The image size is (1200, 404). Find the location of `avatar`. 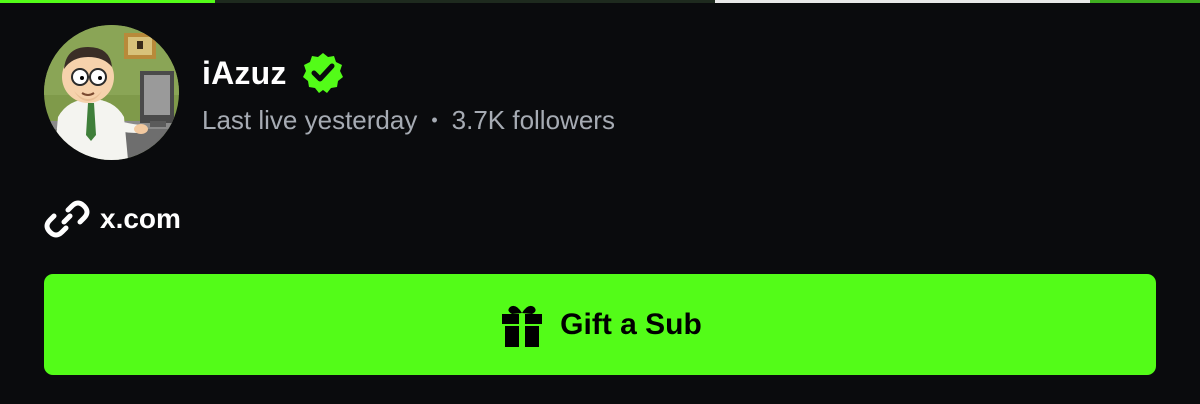

avatar is located at coordinates (111, 92).